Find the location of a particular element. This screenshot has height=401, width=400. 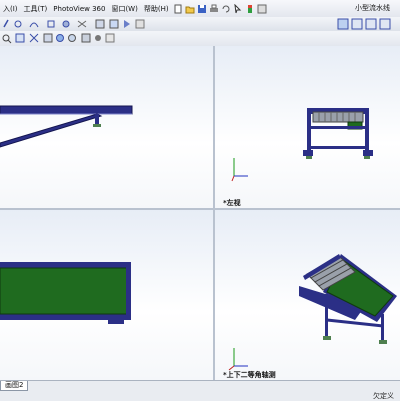

document-title: 小型流水线 is located at coordinates (372, 8).